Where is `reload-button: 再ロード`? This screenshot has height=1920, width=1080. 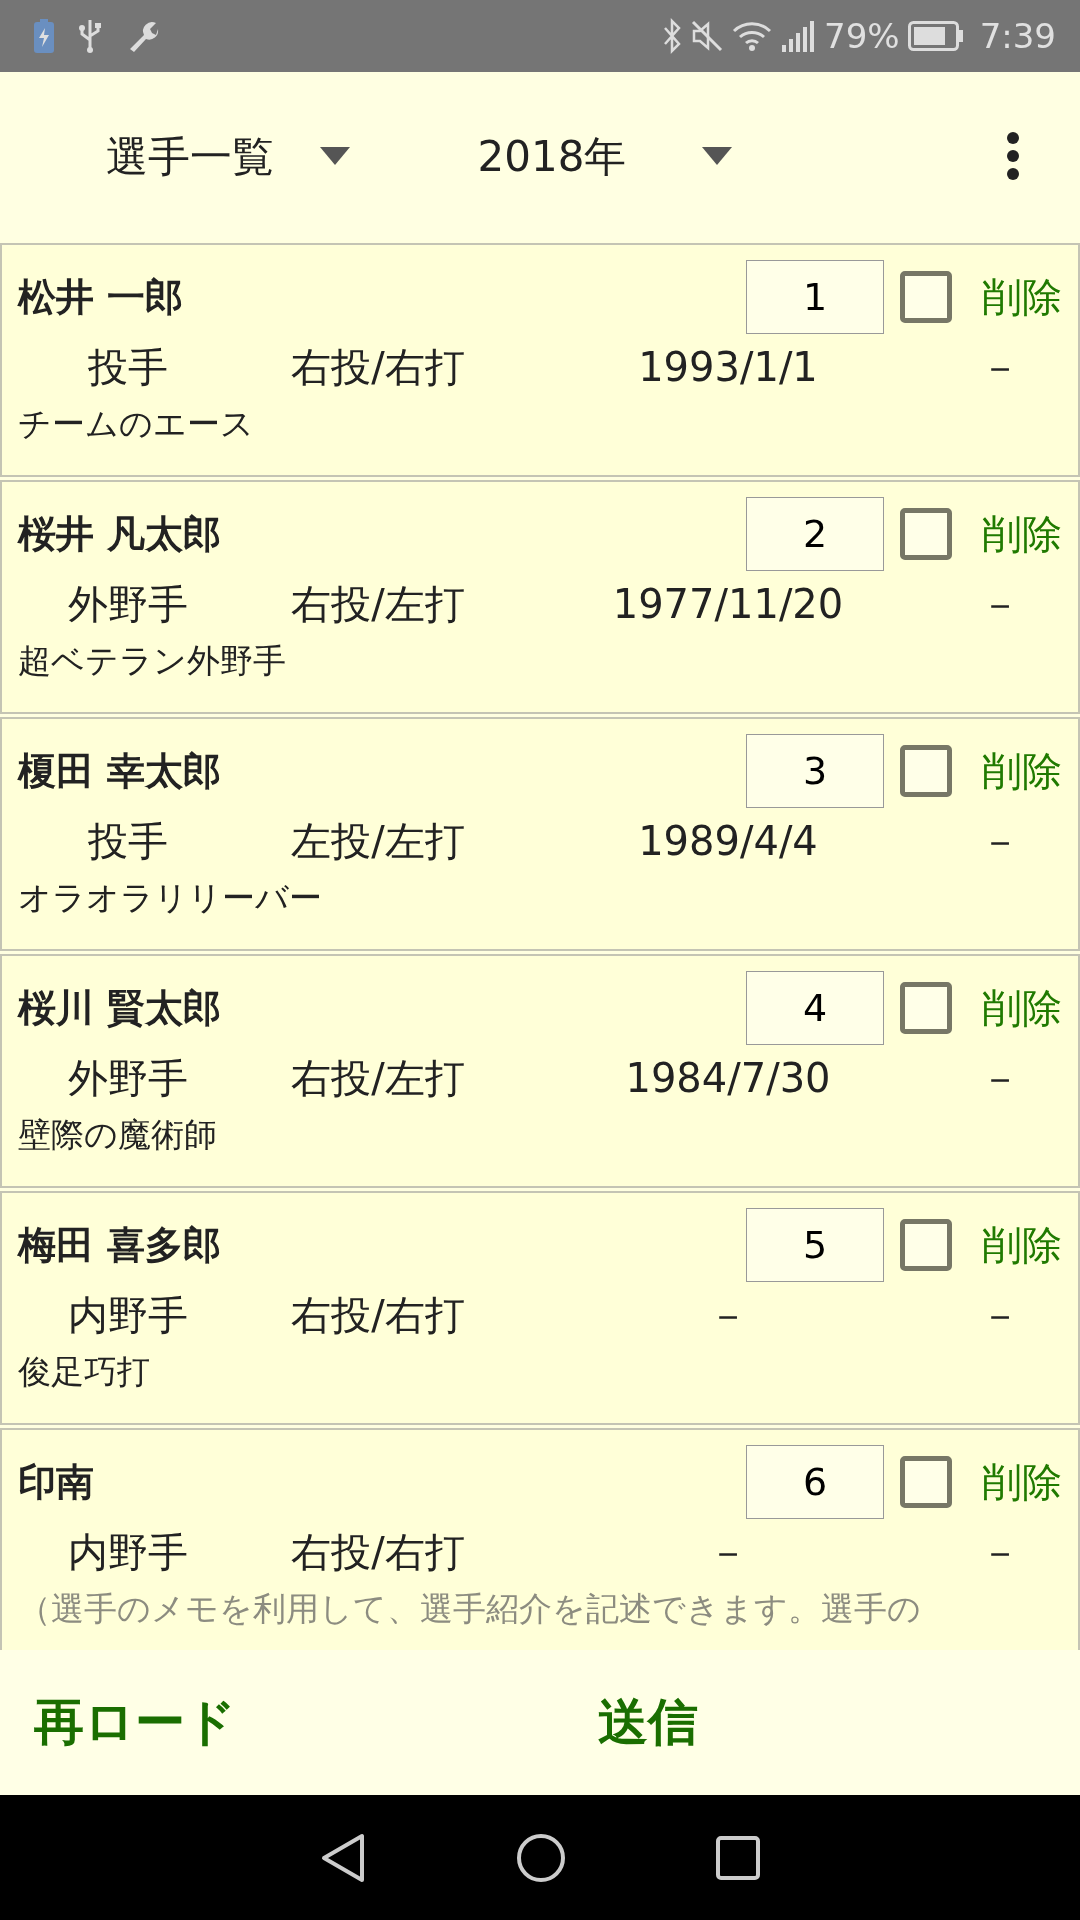
reload-button: 再ロード is located at coordinates (135, 1722).